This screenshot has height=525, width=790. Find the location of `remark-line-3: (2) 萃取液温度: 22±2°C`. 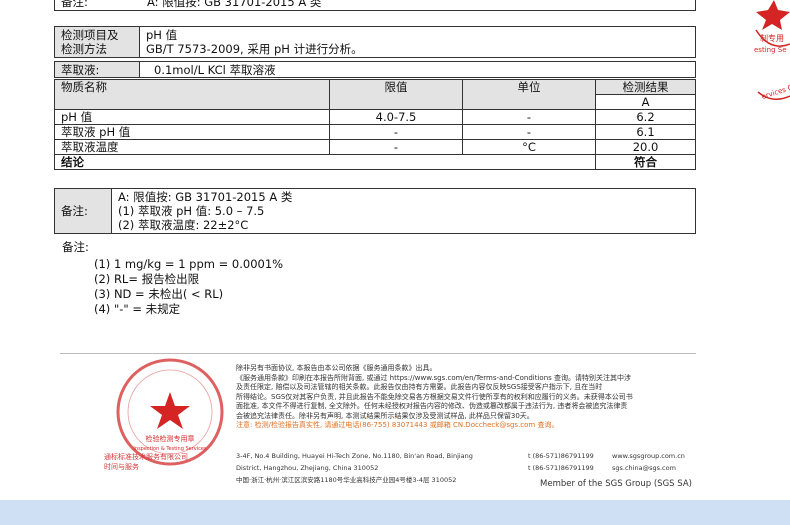

remark-line-3: (2) 萃取液温度: 22±2°C is located at coordinates (183, 225).